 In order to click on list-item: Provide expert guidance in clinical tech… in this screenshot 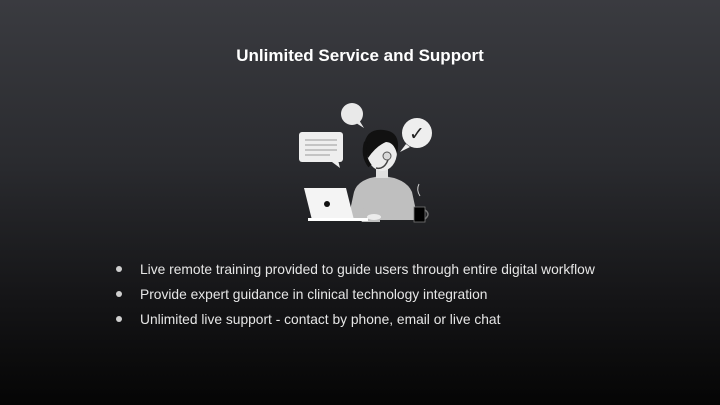, I will do `click(355, 297)`.